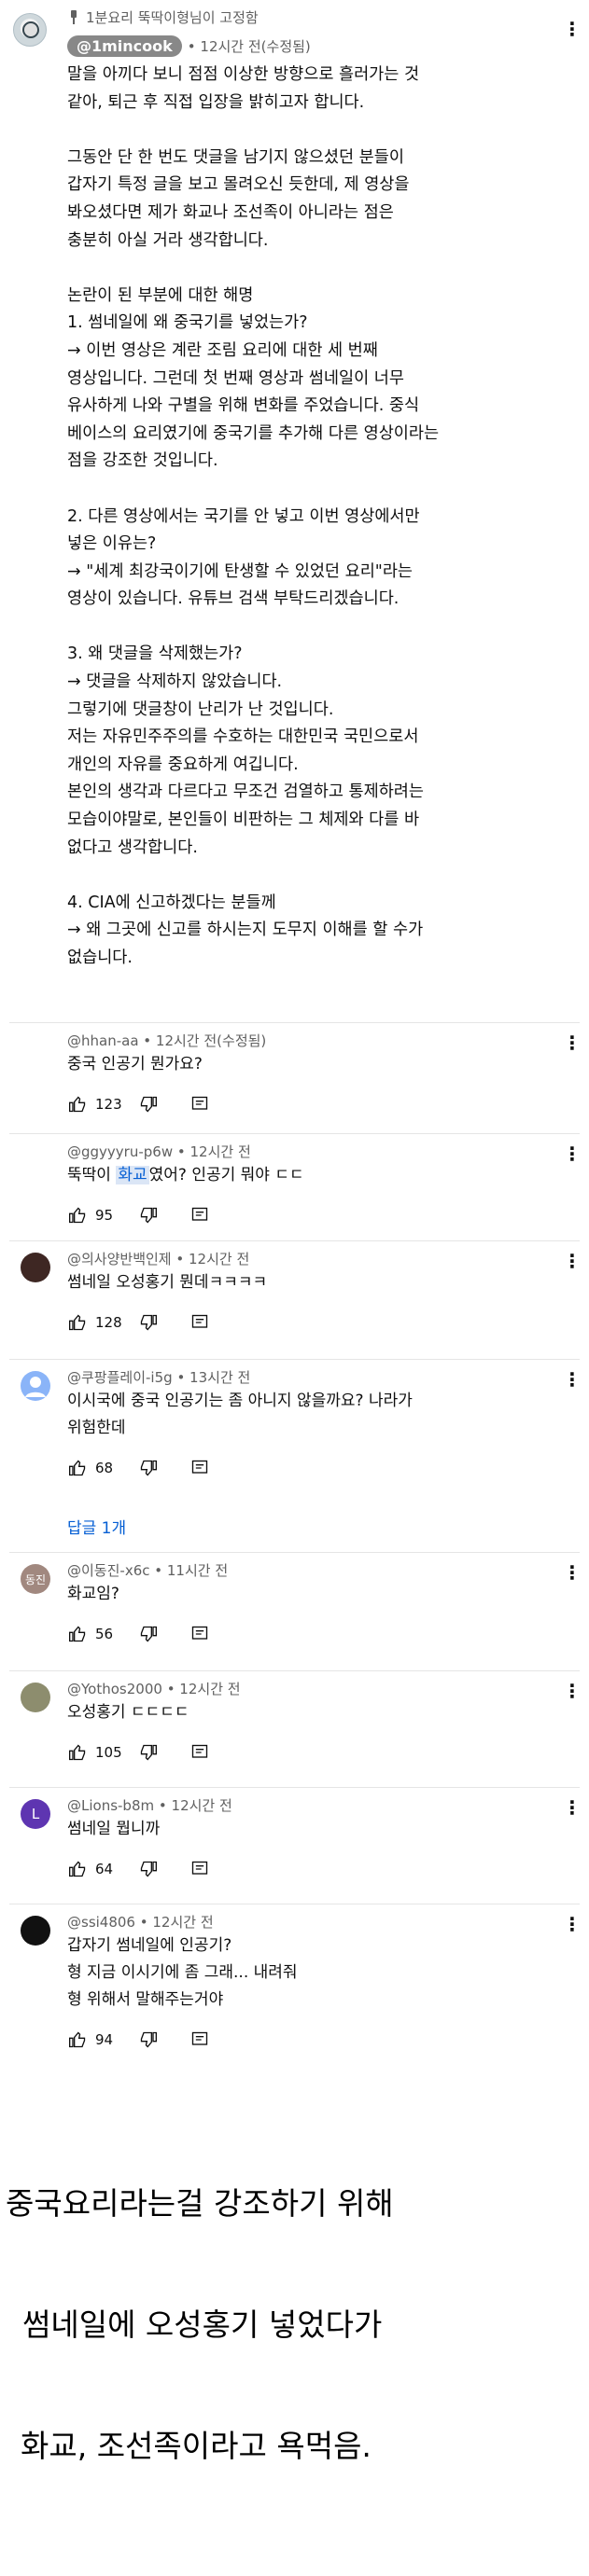 This screenshot has height=2576, width=589. I want to click on comment-text: 중국 인공기 뭔가요?, so click(135, 1064).